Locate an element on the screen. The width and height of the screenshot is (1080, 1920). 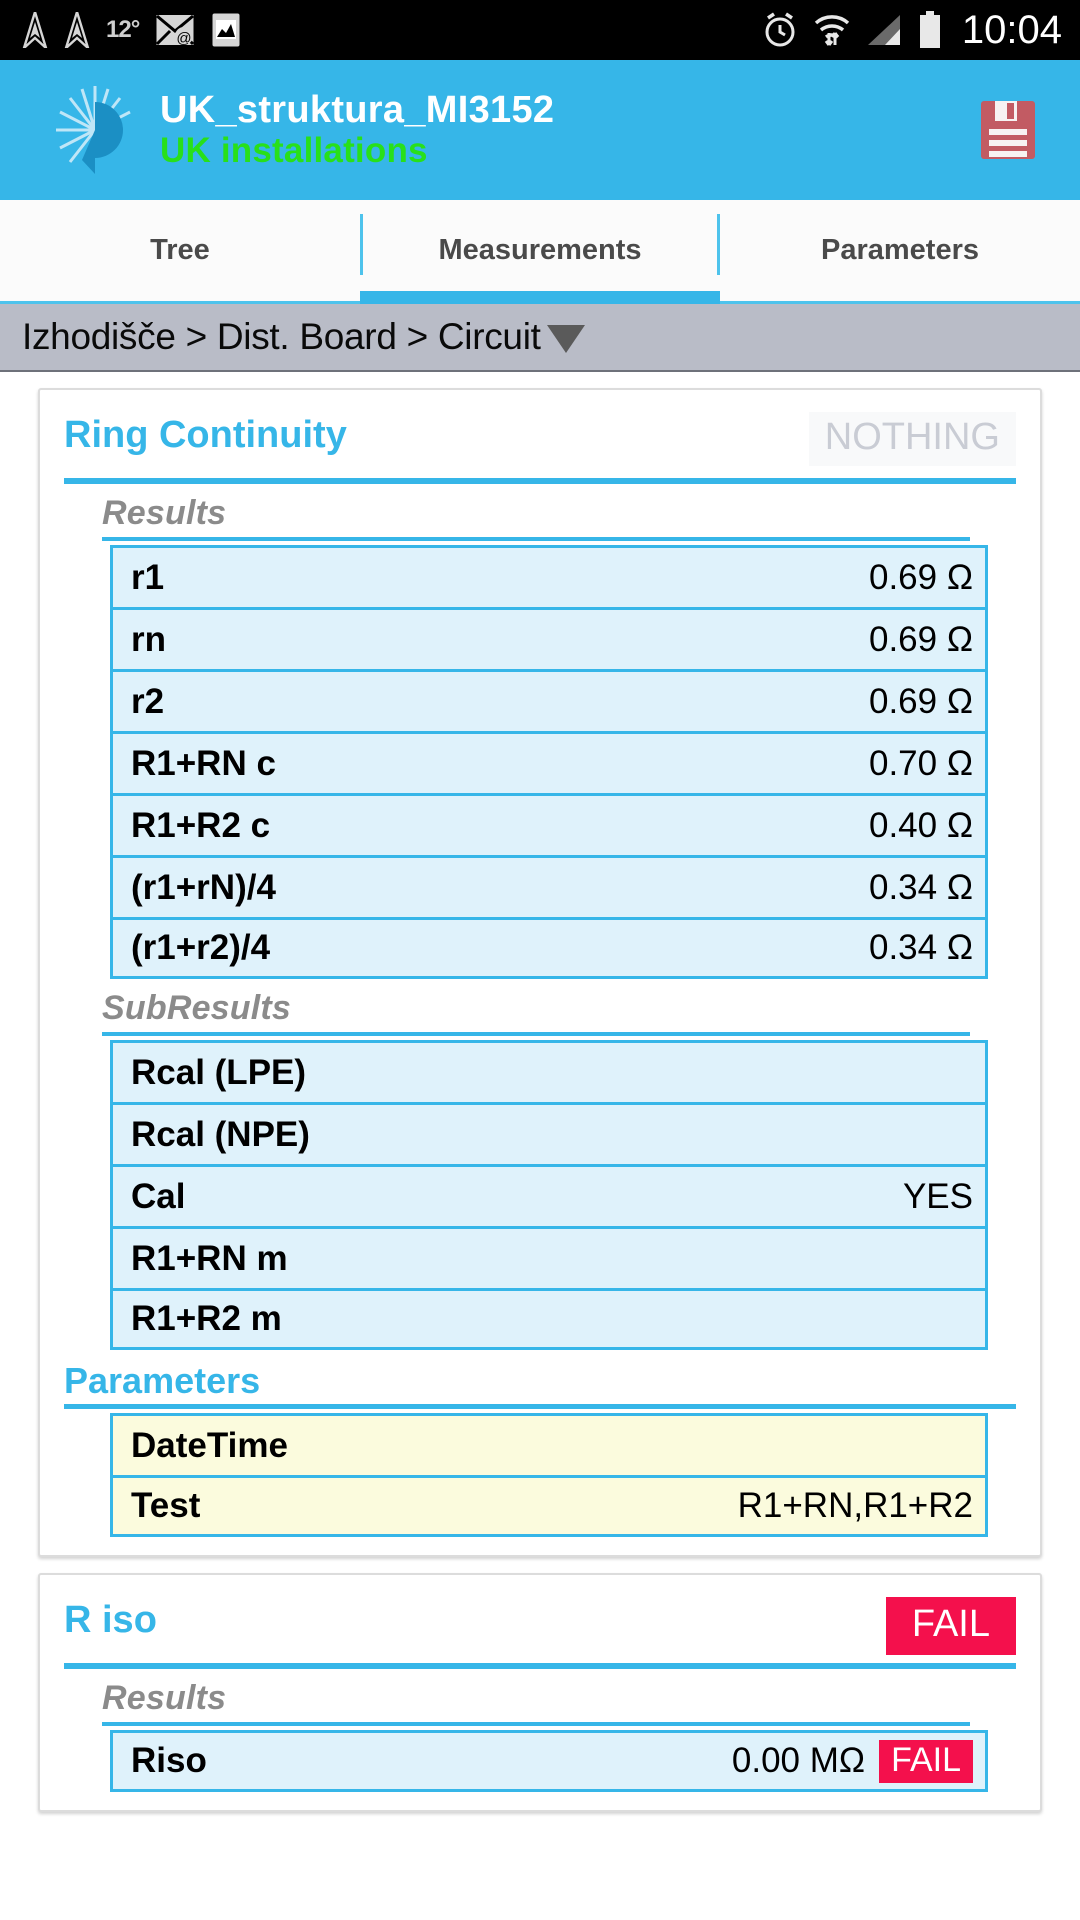
tab-measurements: Measurements is located at coordinates (540, 252).